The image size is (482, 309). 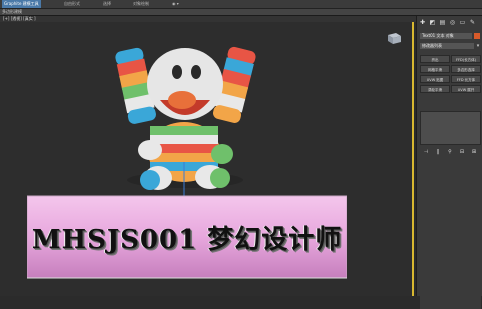 I want to click on hierarchy-tab-icon: ▤, so click(x=442, y=22).